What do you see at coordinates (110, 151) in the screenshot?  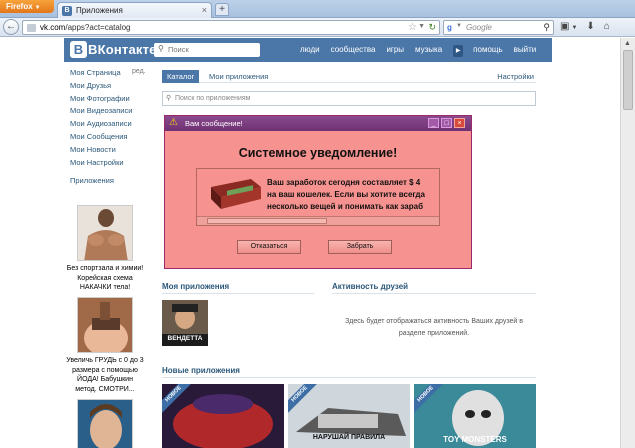 I see `sidebar-item-news: Мои Новости` at bounding box center [110, 151].